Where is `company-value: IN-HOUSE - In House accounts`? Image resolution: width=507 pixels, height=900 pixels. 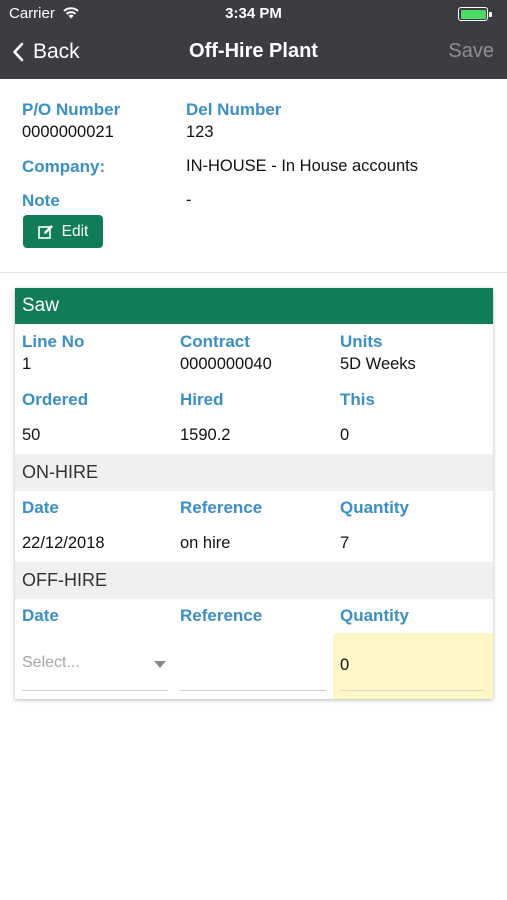
company-value: IN-HOUSE - In House accounts is located at coordinates (302, 166).